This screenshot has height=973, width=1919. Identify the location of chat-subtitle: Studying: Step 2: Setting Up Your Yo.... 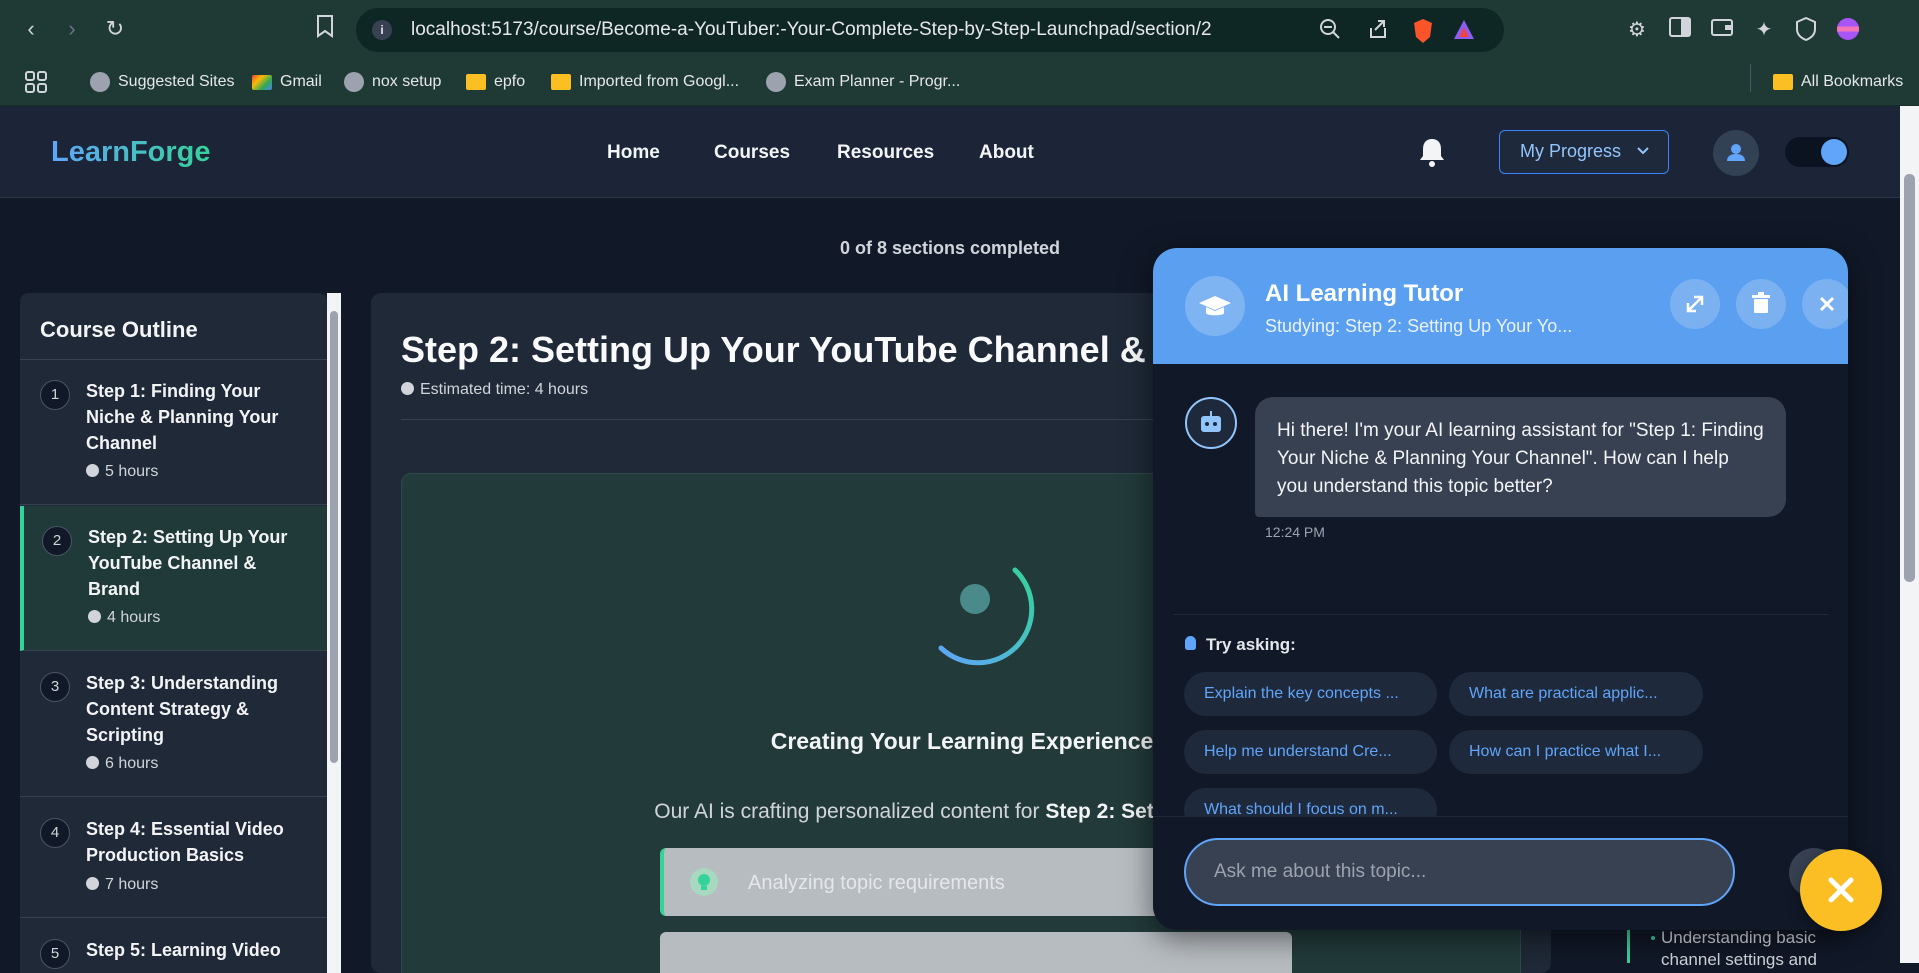
(1419, 326).